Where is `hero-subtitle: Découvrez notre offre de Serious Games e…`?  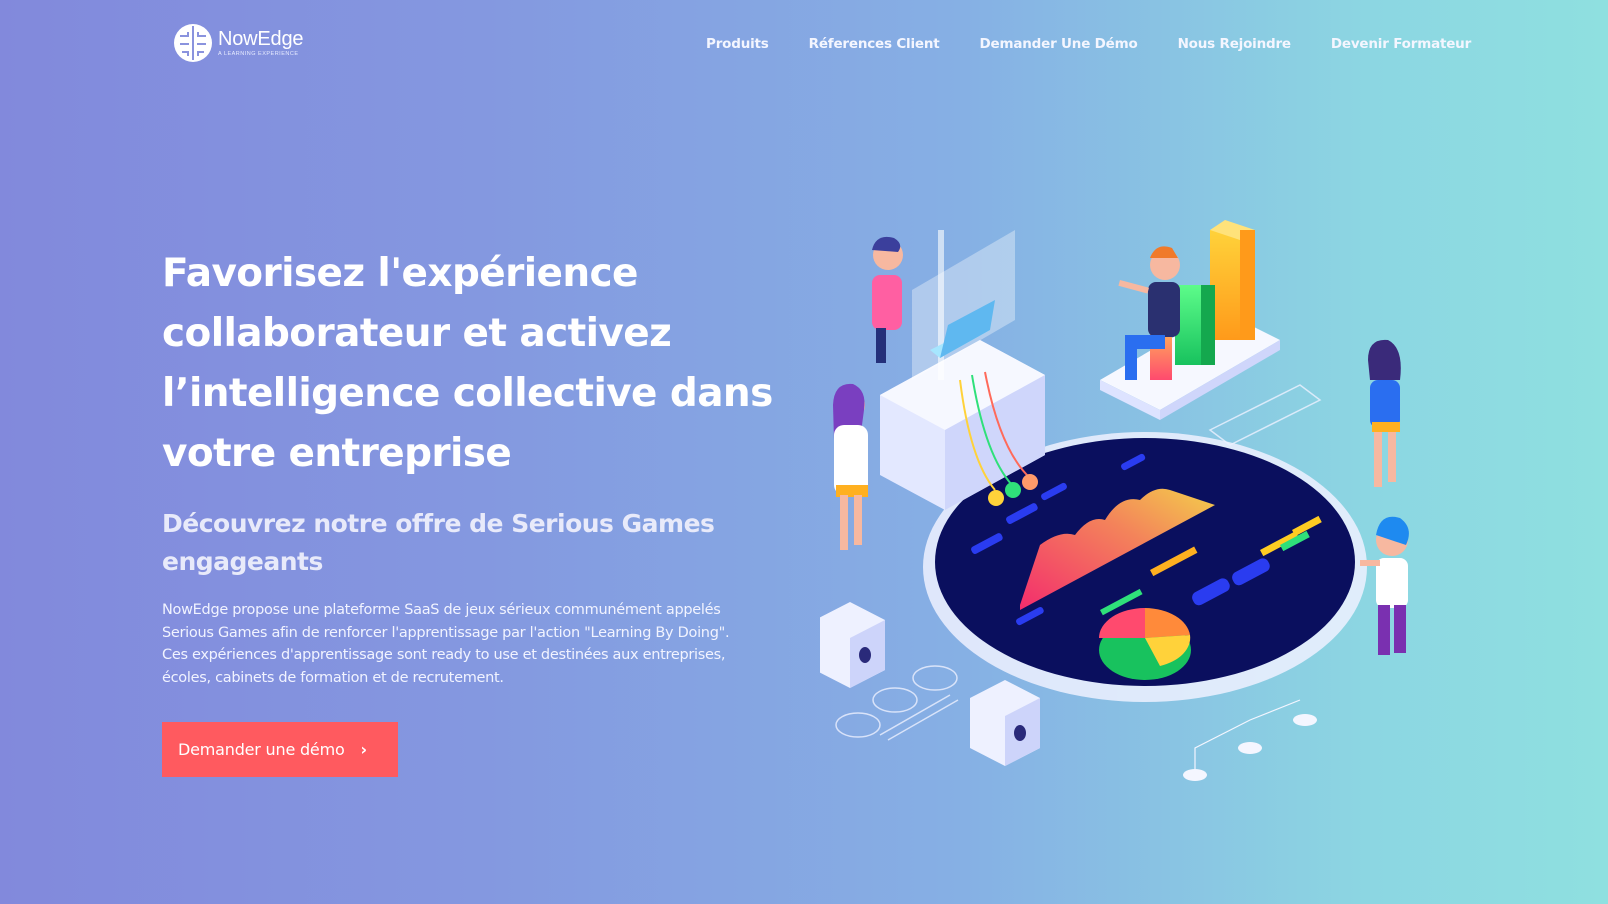 hero-subtitle: Découvrez notre offre de Serious Games e… is located at coordinates (442, 543).